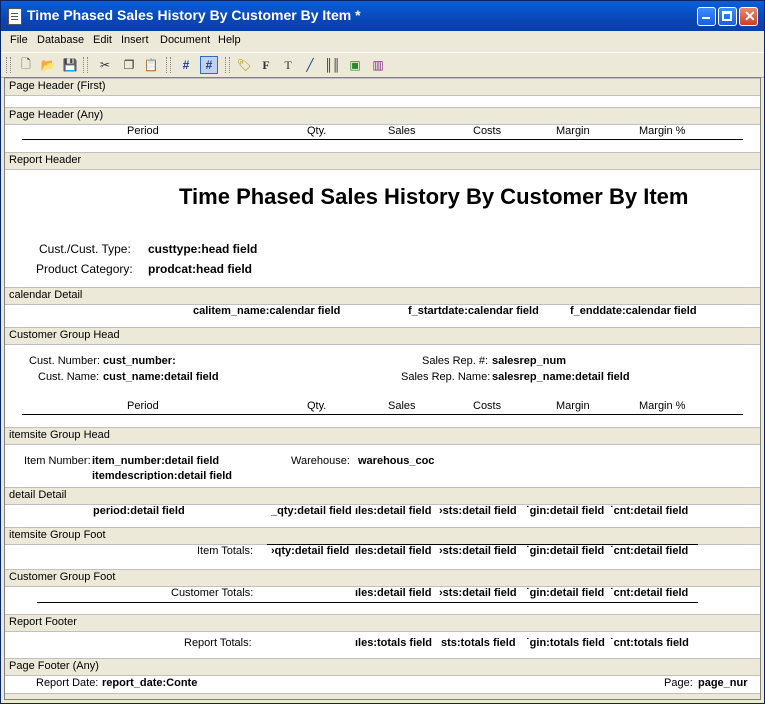 The width and height of the screenshot is (765, 704). Describe the element at coordinates (652, 643) in the screenshot. I see `report-totals-pct: ˙cnt:totals field` at that location.